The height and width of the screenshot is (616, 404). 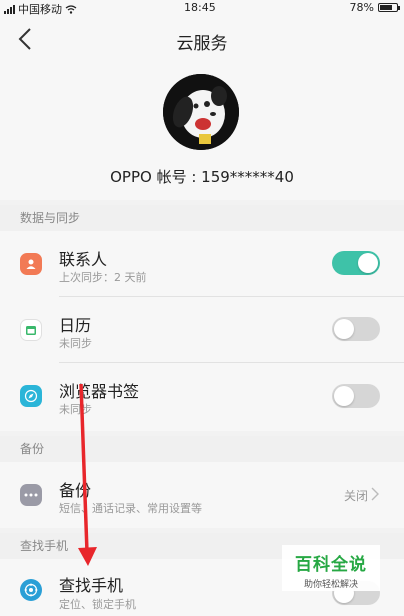 What do you see at coordinates (31, 264) in the screenshot?
I see `contacts-icon` at bounding box center [31, 264].